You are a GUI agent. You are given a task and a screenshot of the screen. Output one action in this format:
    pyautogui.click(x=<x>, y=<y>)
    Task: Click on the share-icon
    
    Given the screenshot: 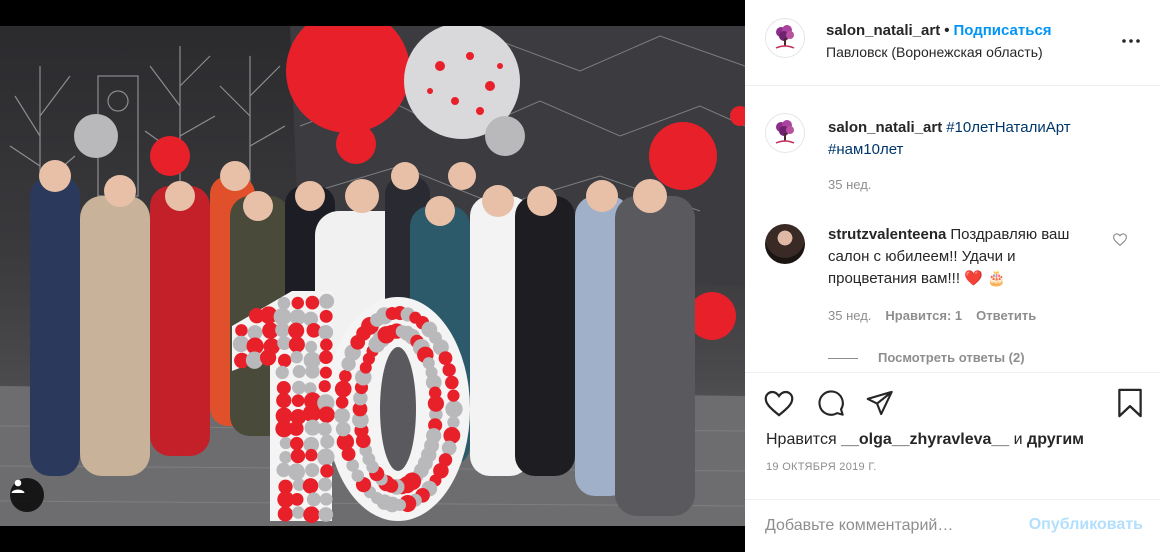 What is the action you would take?
    pyautogui.click(x=879, y=403)
    